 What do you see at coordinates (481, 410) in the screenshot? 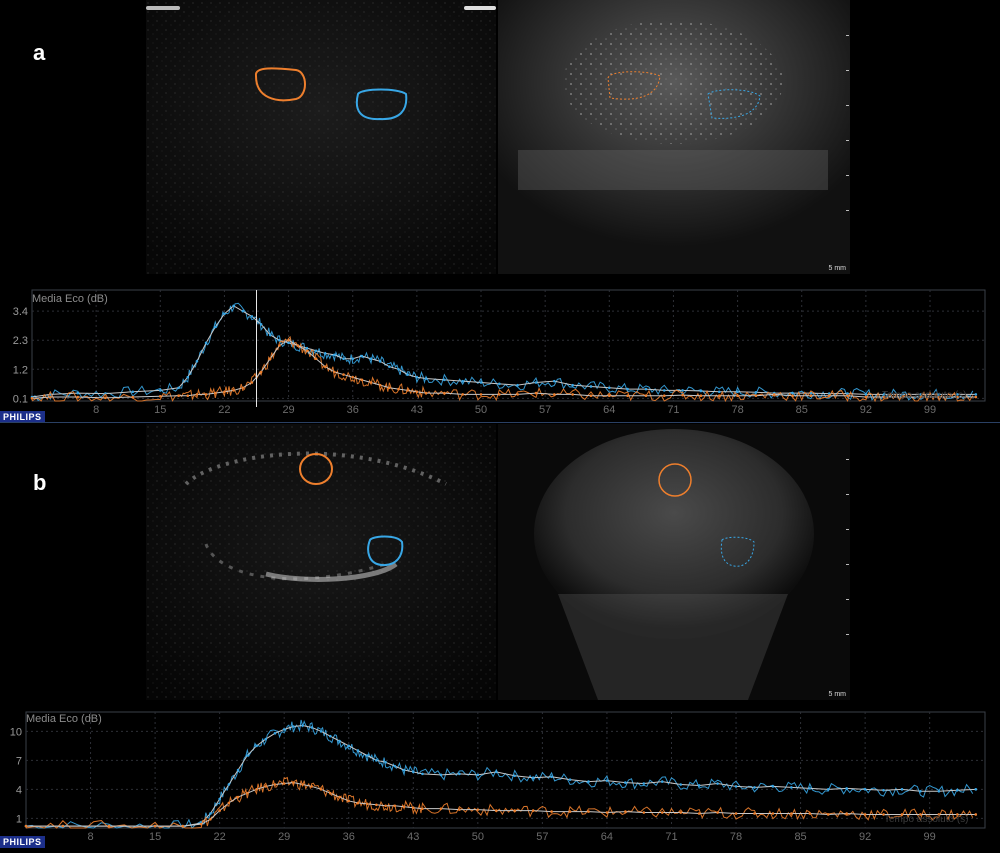
I see `chart-a-xtick-6: 50` at bounding box center [481, 410].